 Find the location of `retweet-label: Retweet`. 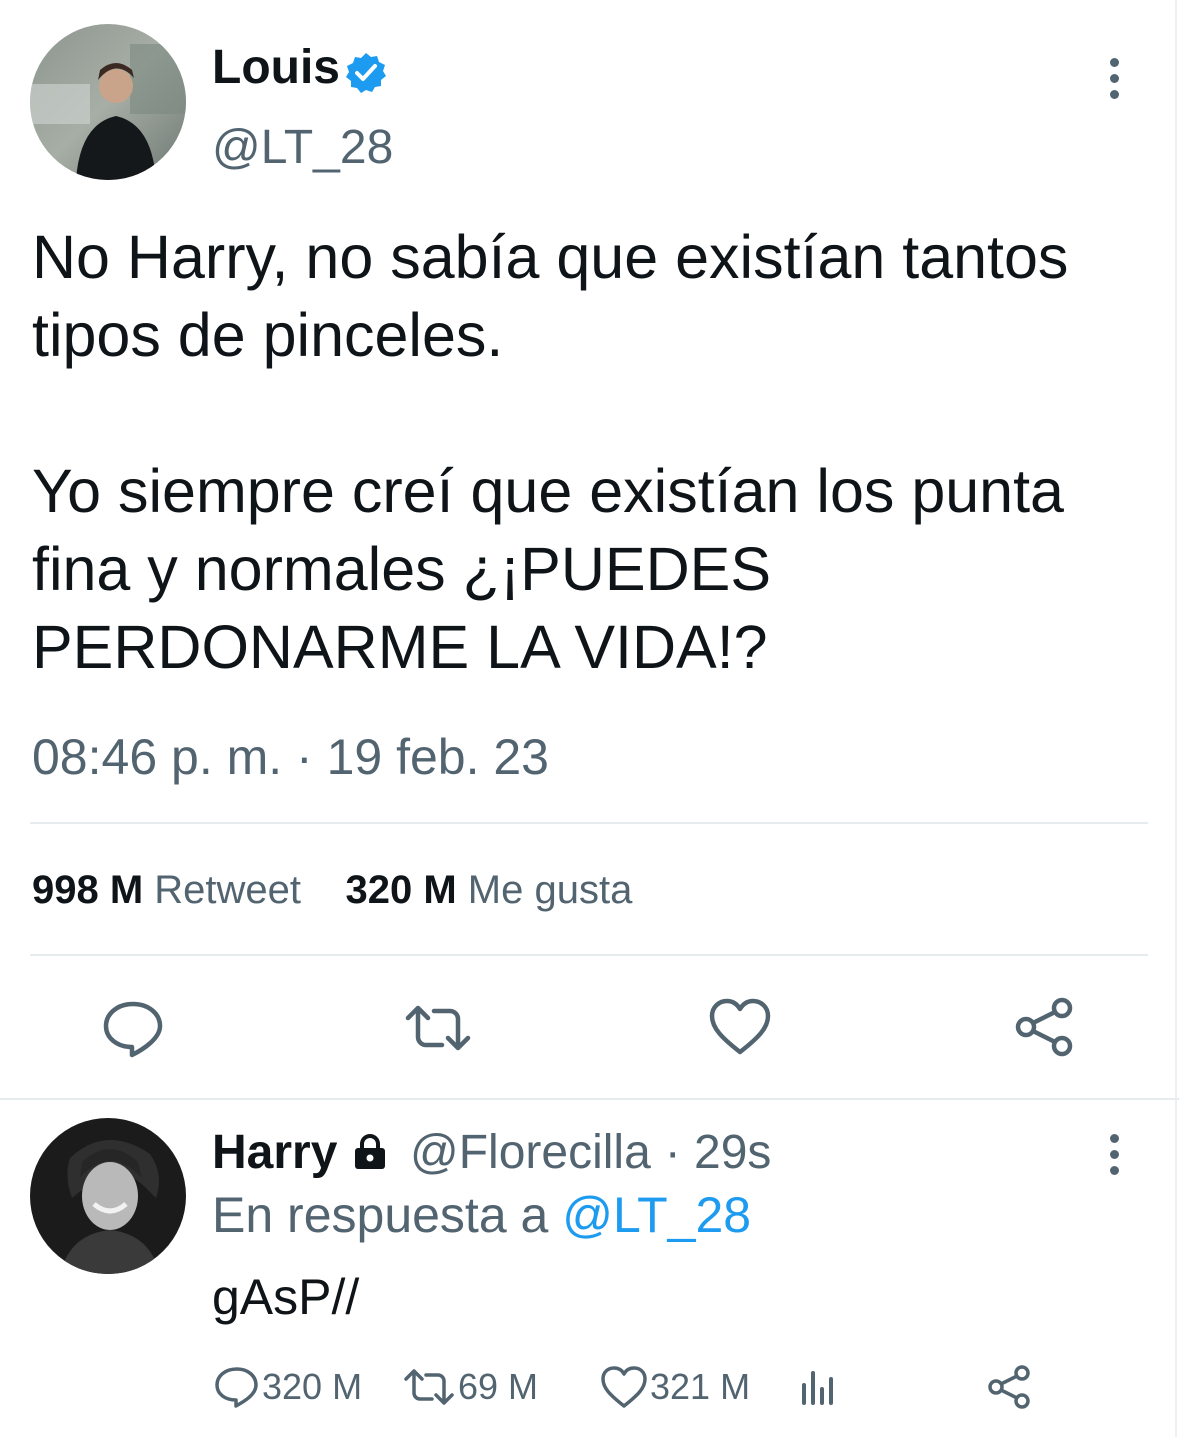

retweet-label: Retweet is located at coordinates (228, 890).